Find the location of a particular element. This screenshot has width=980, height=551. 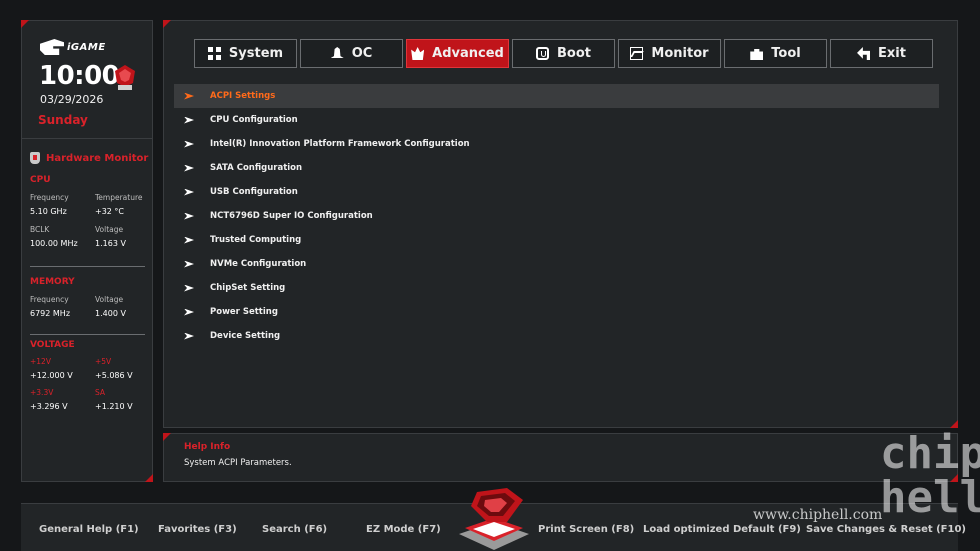

menu-item-label: SATA Configuration is located at coordinates (256, 168).